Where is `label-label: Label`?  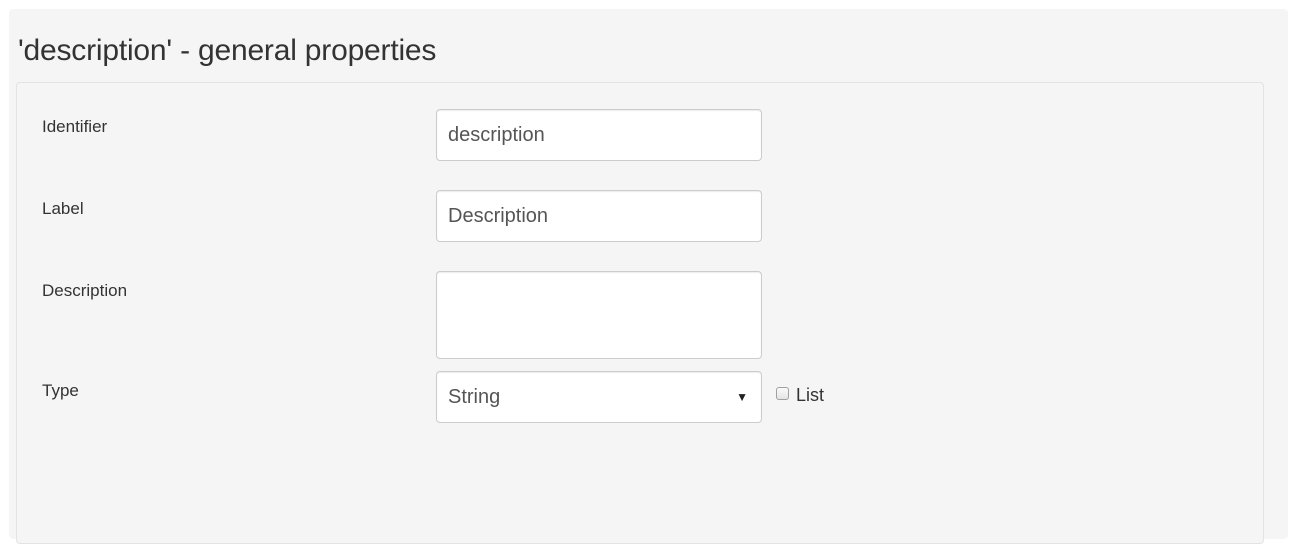
label-label: Label is located at coordinates (63, 208).